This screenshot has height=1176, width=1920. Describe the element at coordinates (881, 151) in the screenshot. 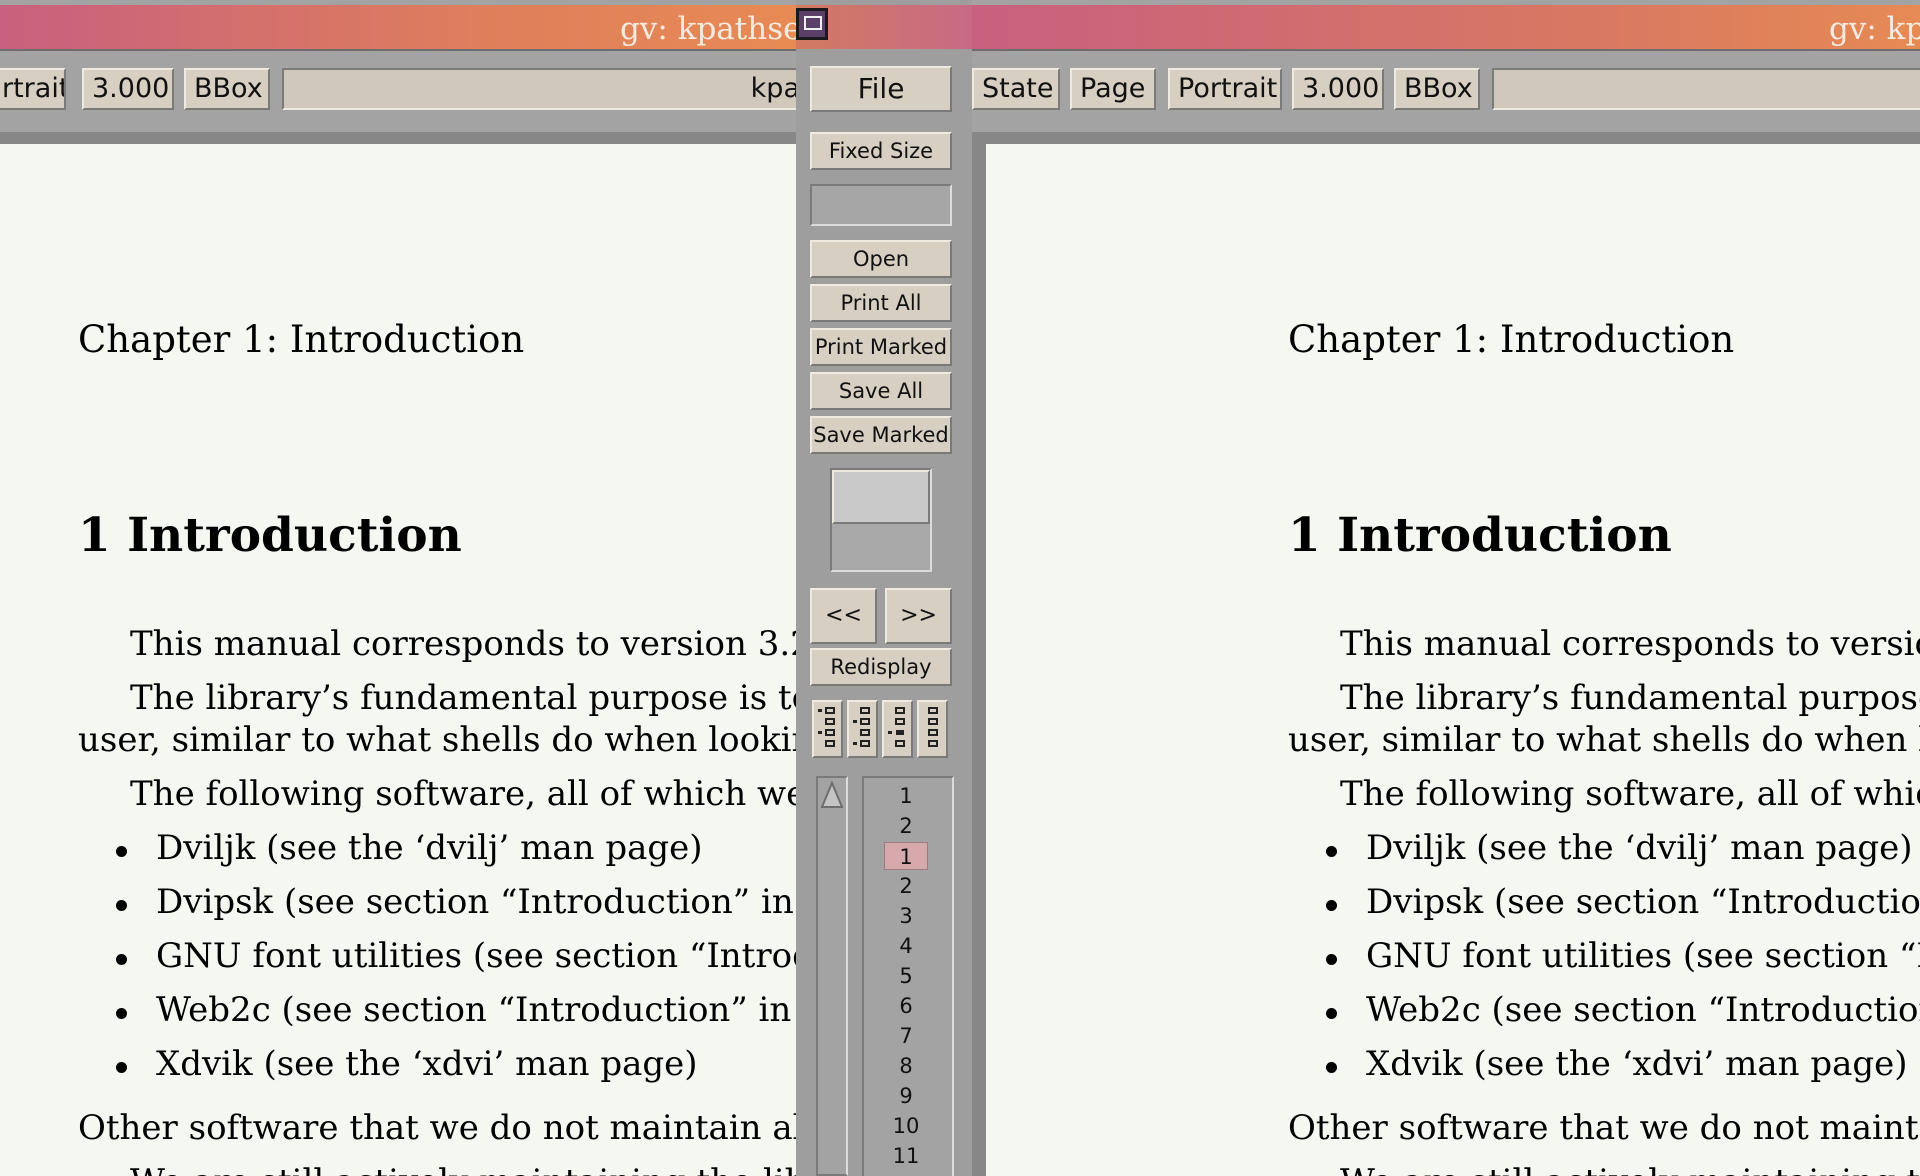

I see `fixed-size-button: Fixed Size` at that location.